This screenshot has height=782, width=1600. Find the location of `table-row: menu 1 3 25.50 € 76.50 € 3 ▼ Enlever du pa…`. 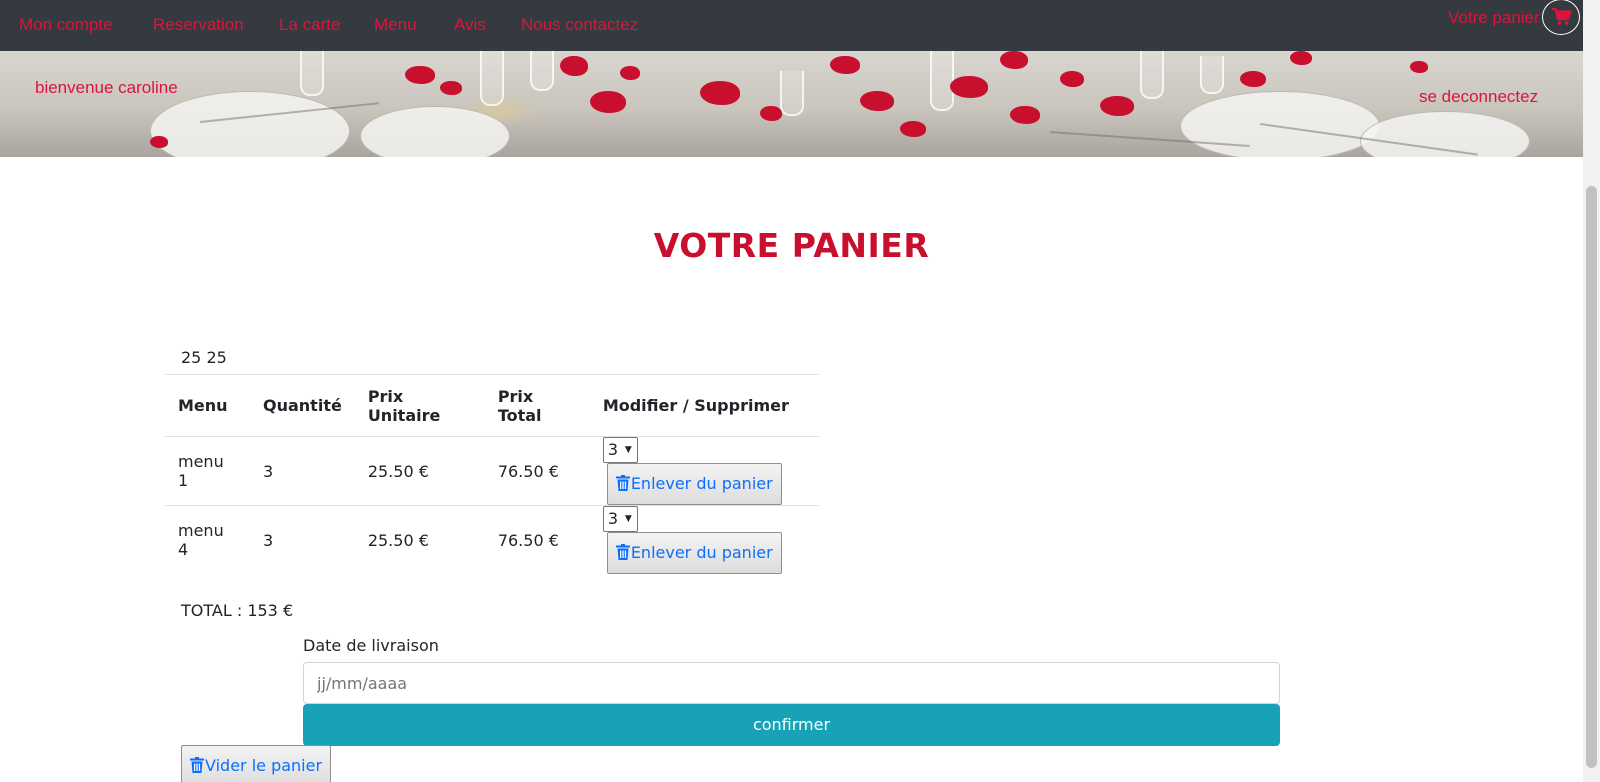

table-row: menu 1 3 25.50 € 76.50 € 3 ▼ Enlever du pa… is located at coordinates (492, 471).